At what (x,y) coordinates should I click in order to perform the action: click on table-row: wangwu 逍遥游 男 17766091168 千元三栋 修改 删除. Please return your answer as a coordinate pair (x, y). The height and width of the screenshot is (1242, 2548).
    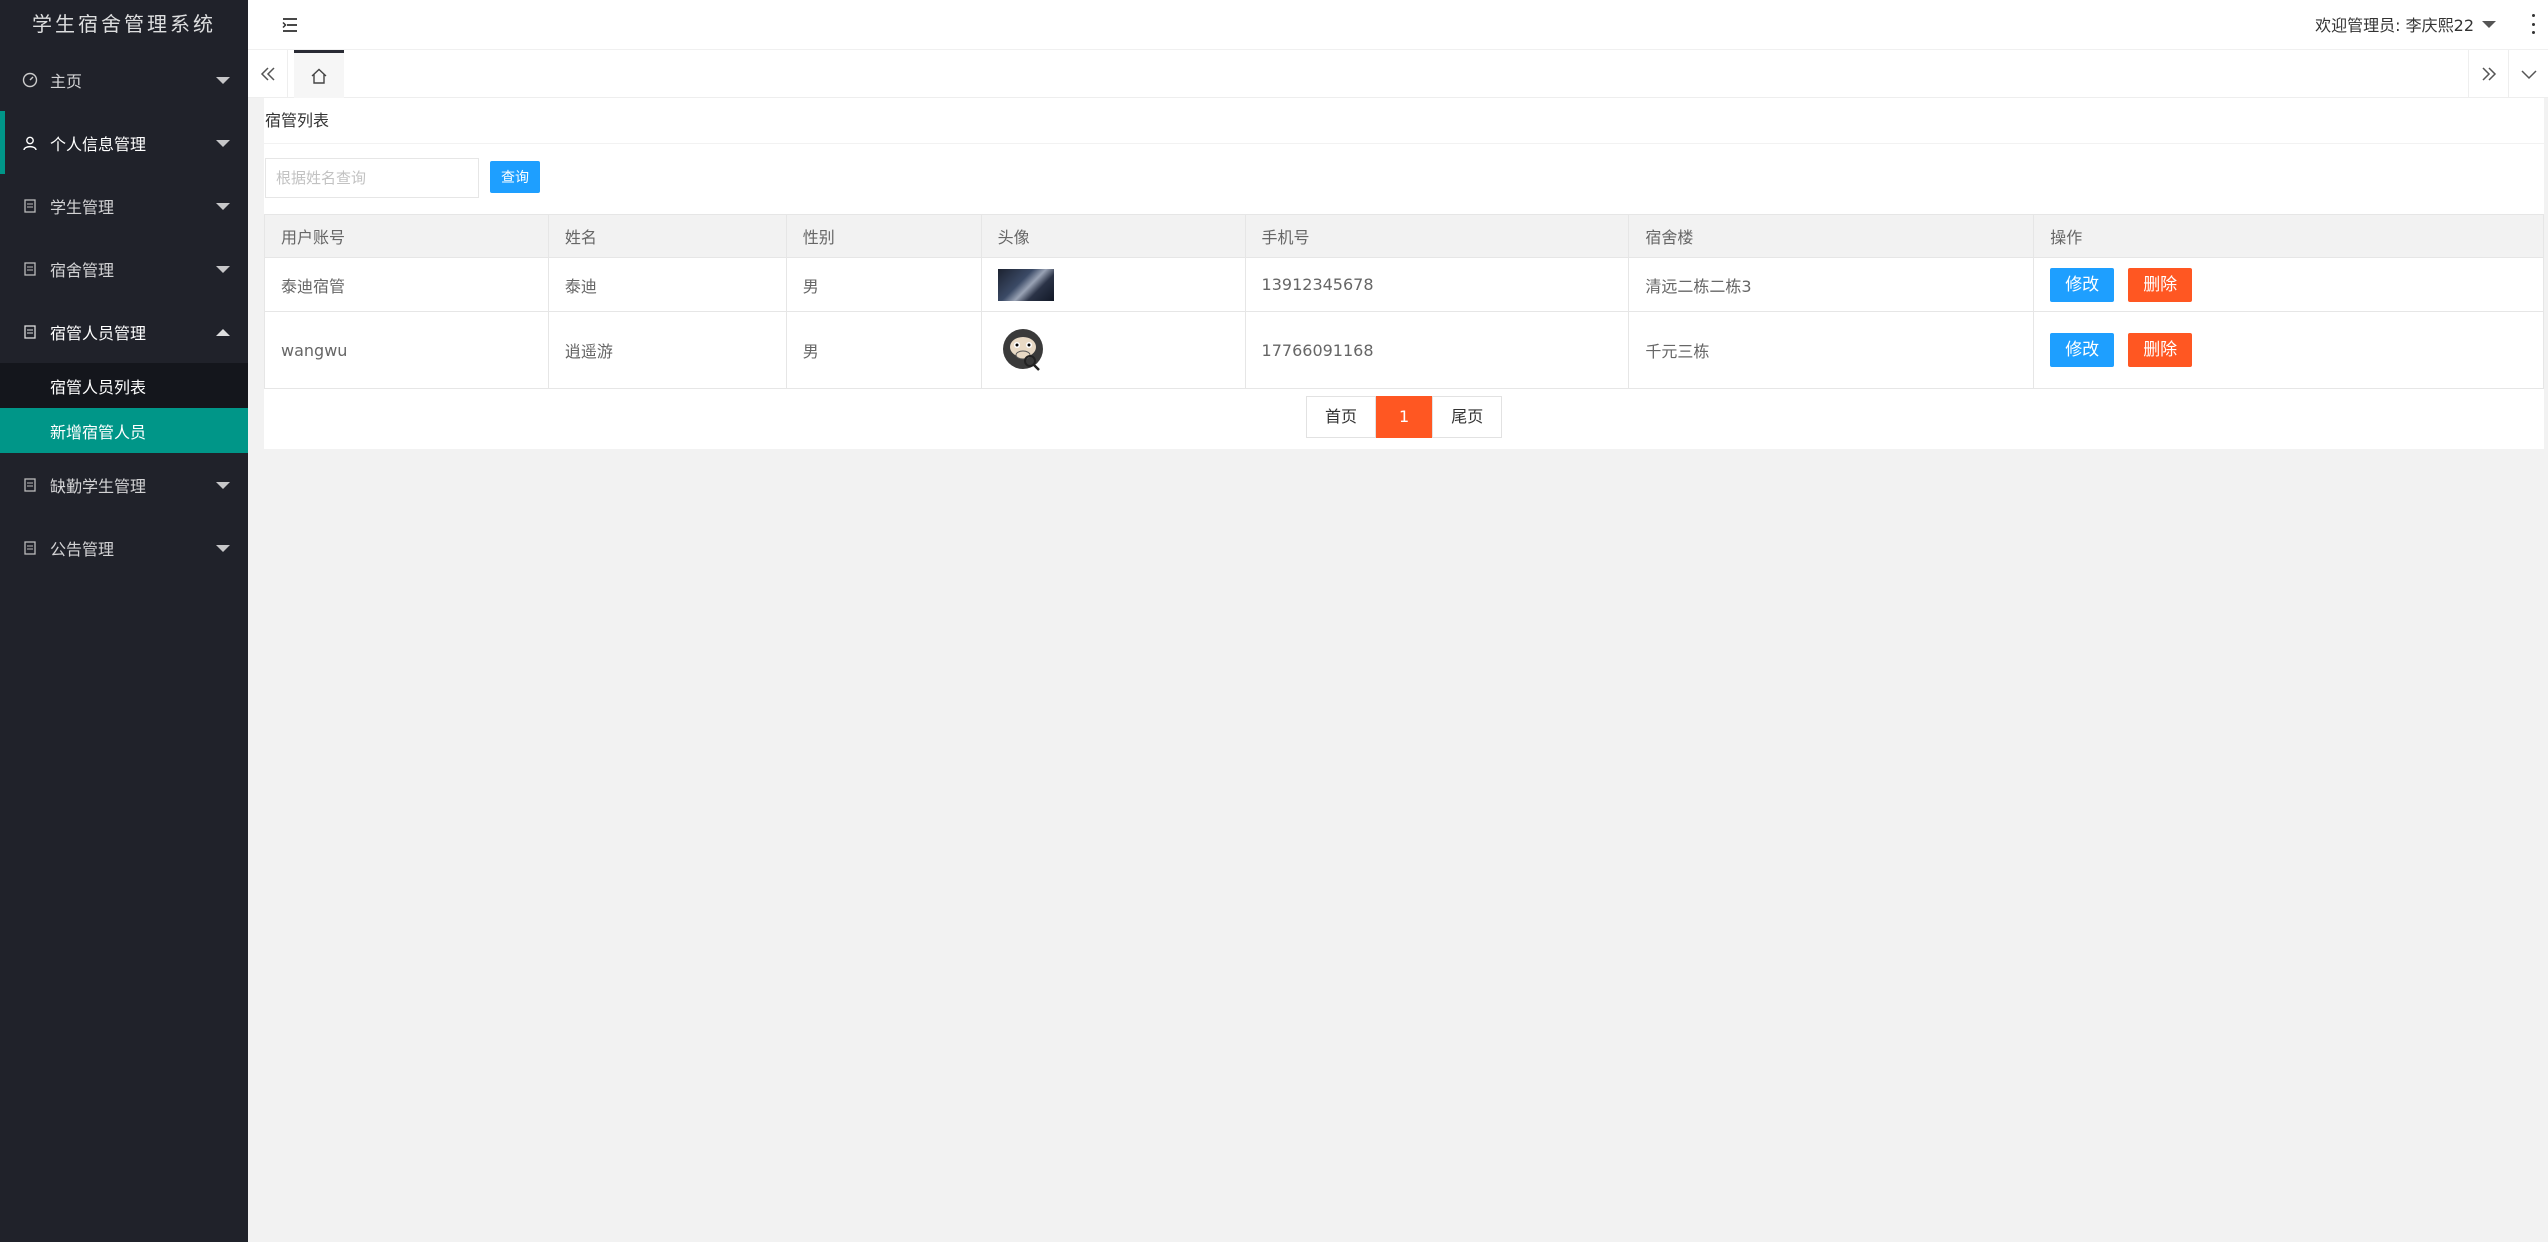
    Looking at the image, I should click on (1404, 350).